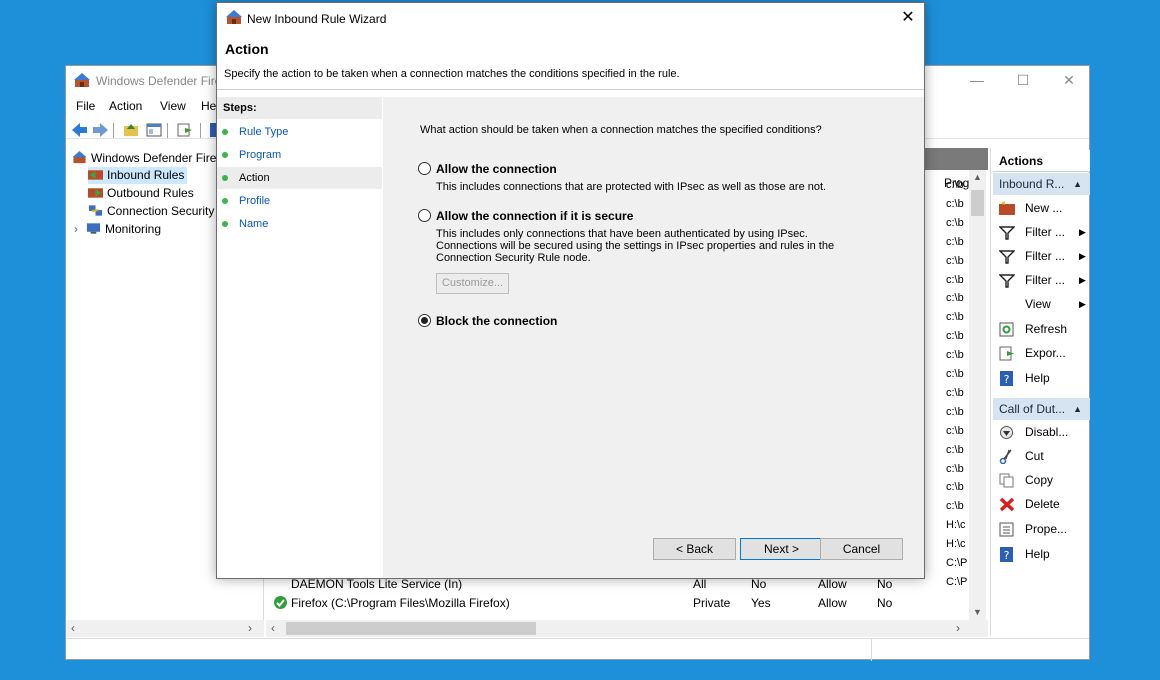 Image resolution: width=1160 pixels, height=680 pixels. Describe the element at coordinates (977, 177) in the screenshot. I see `scroll-up-icon: ▲` at that location.